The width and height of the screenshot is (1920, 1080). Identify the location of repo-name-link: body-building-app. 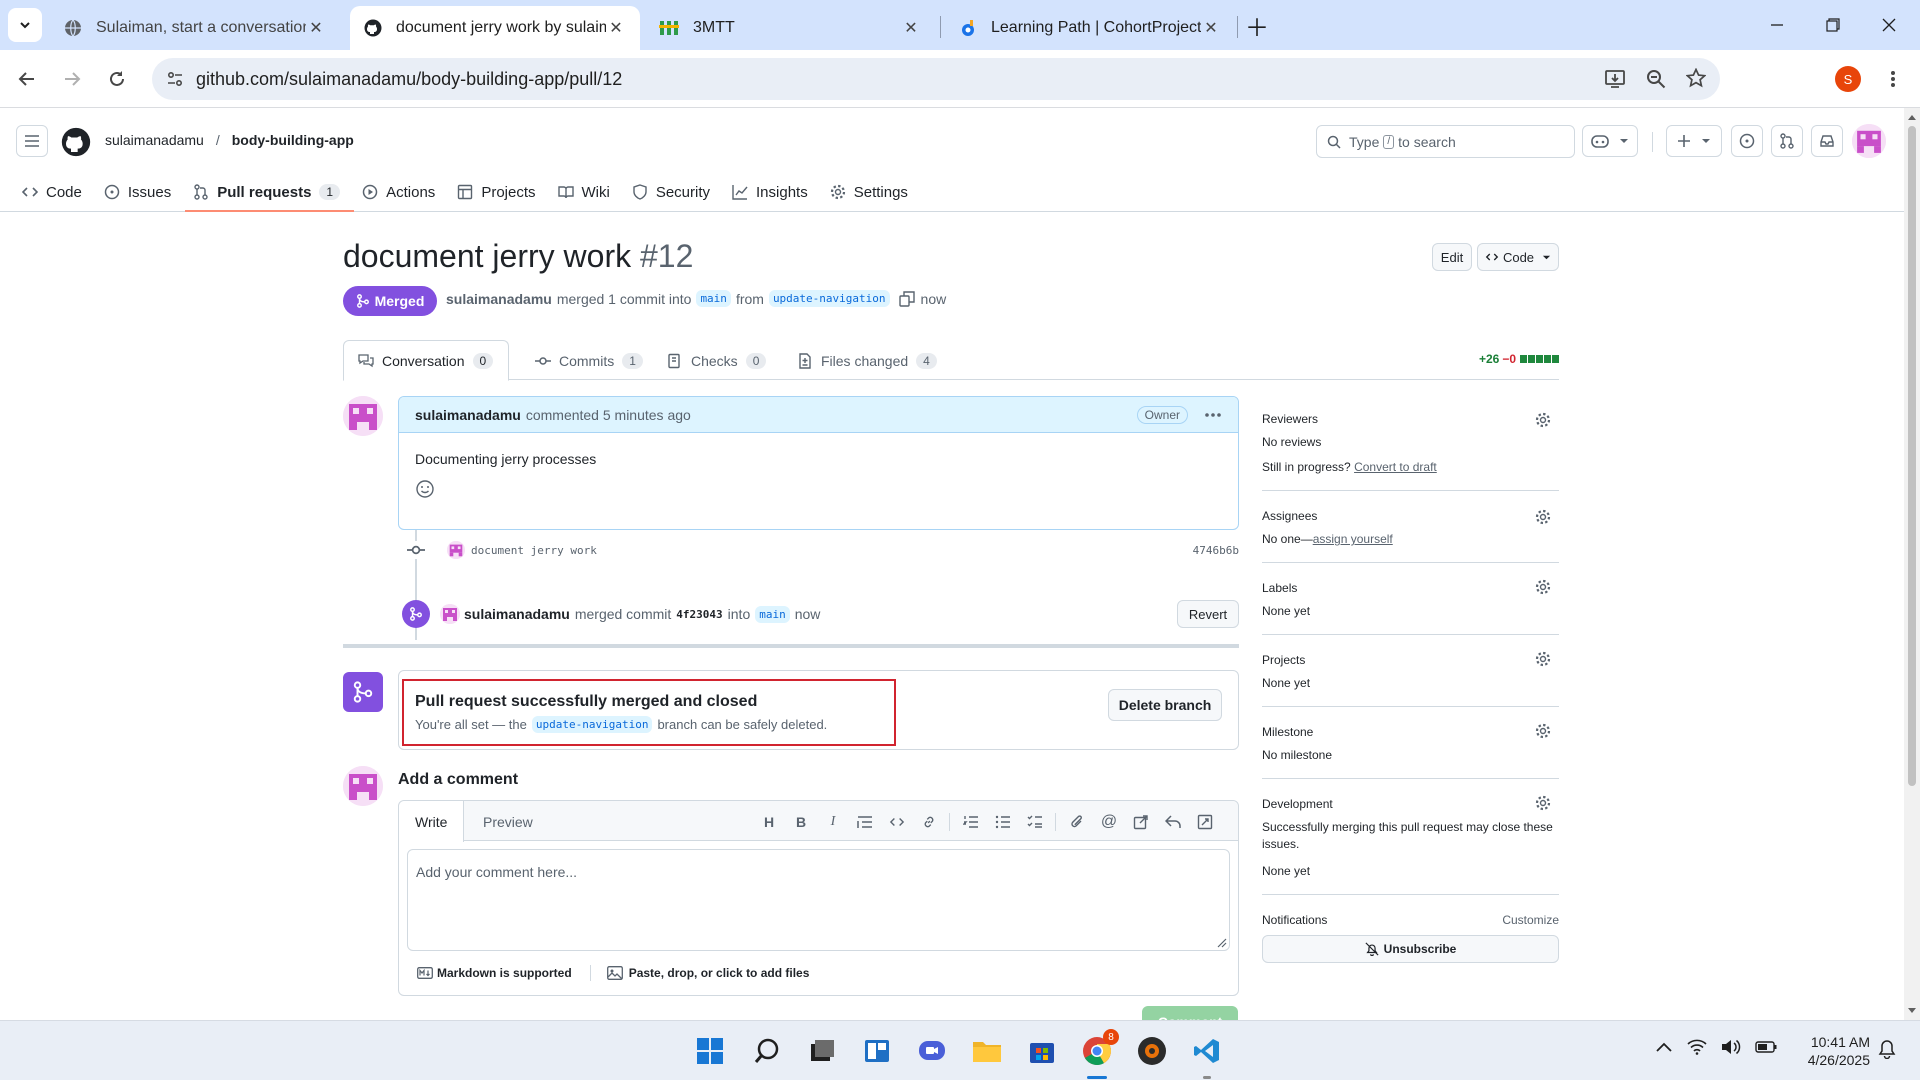
(293, 140).